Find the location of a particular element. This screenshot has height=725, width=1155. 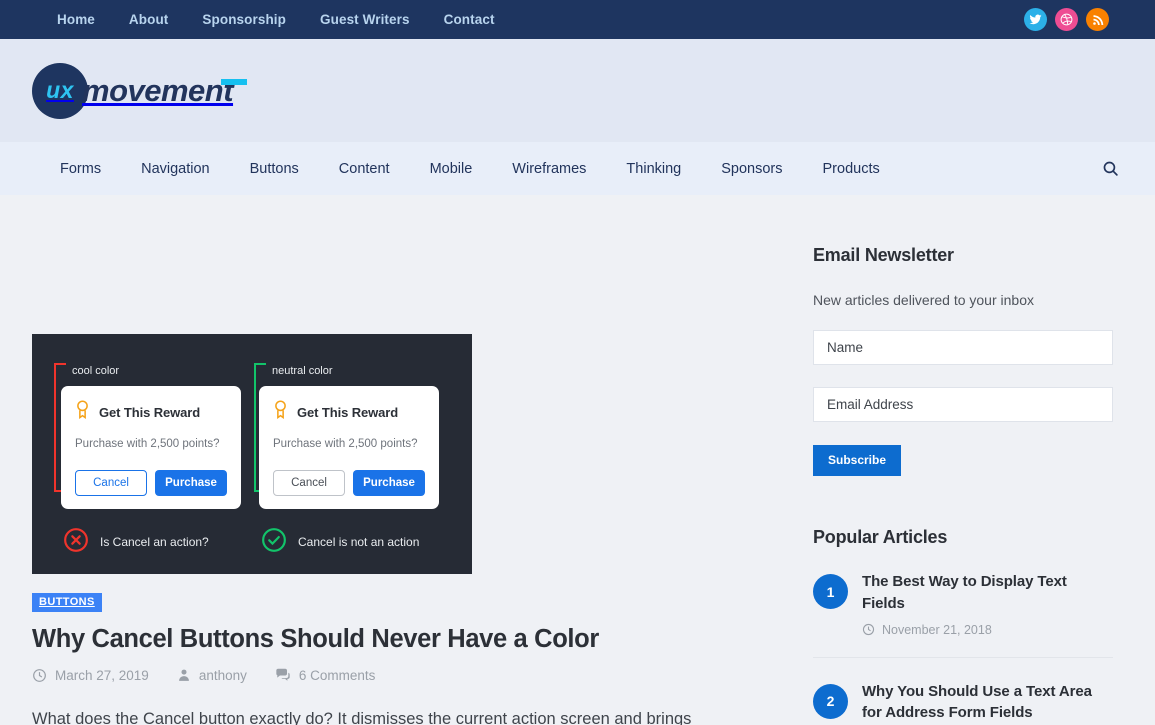

topnav-item-guest-writers: Guest Writers is located at coordinates (365, 19).